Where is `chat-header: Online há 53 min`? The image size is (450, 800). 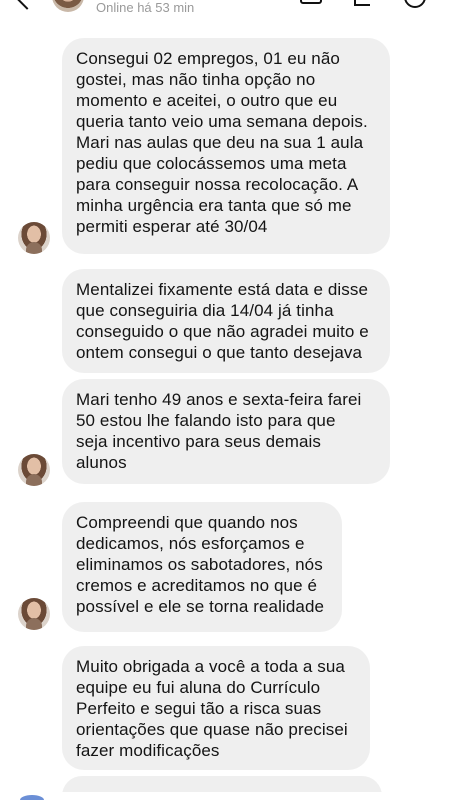 chat-header: Online há 53 min is located at coordinates (225, 8).